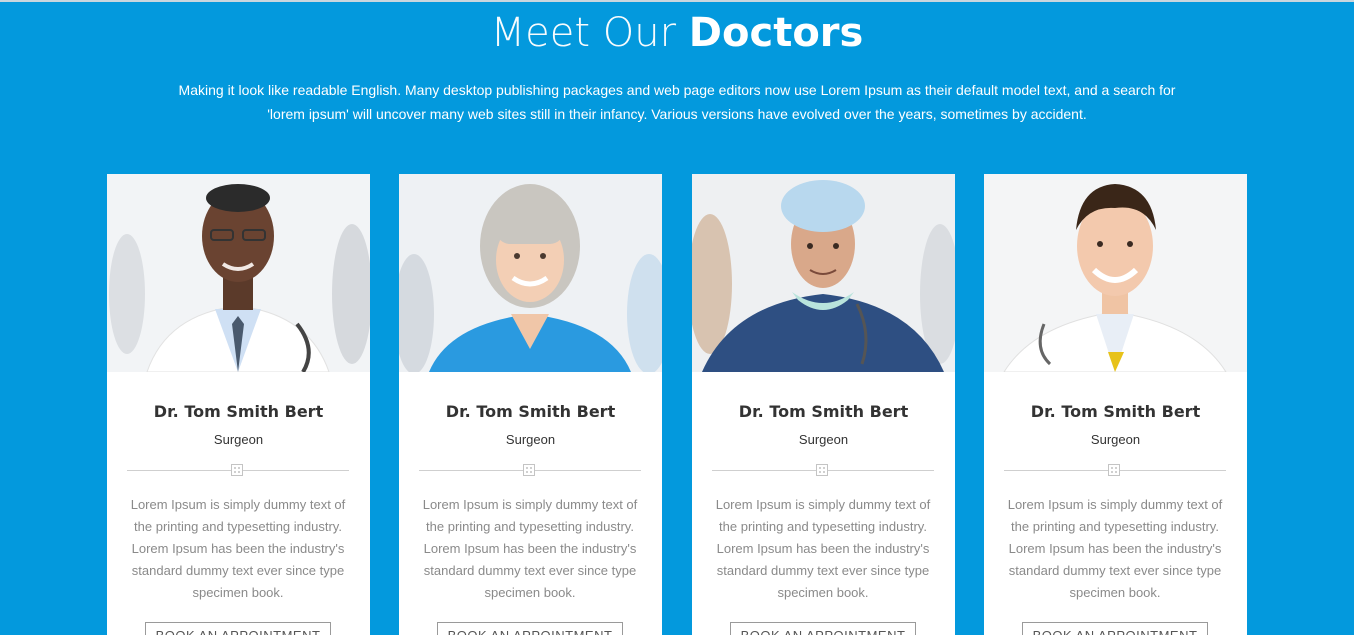 The image size is (1354, 635). Describe the element at coordinates (776, 33) in the screenshot. I see `section-title-bold: Doctors` at that location.